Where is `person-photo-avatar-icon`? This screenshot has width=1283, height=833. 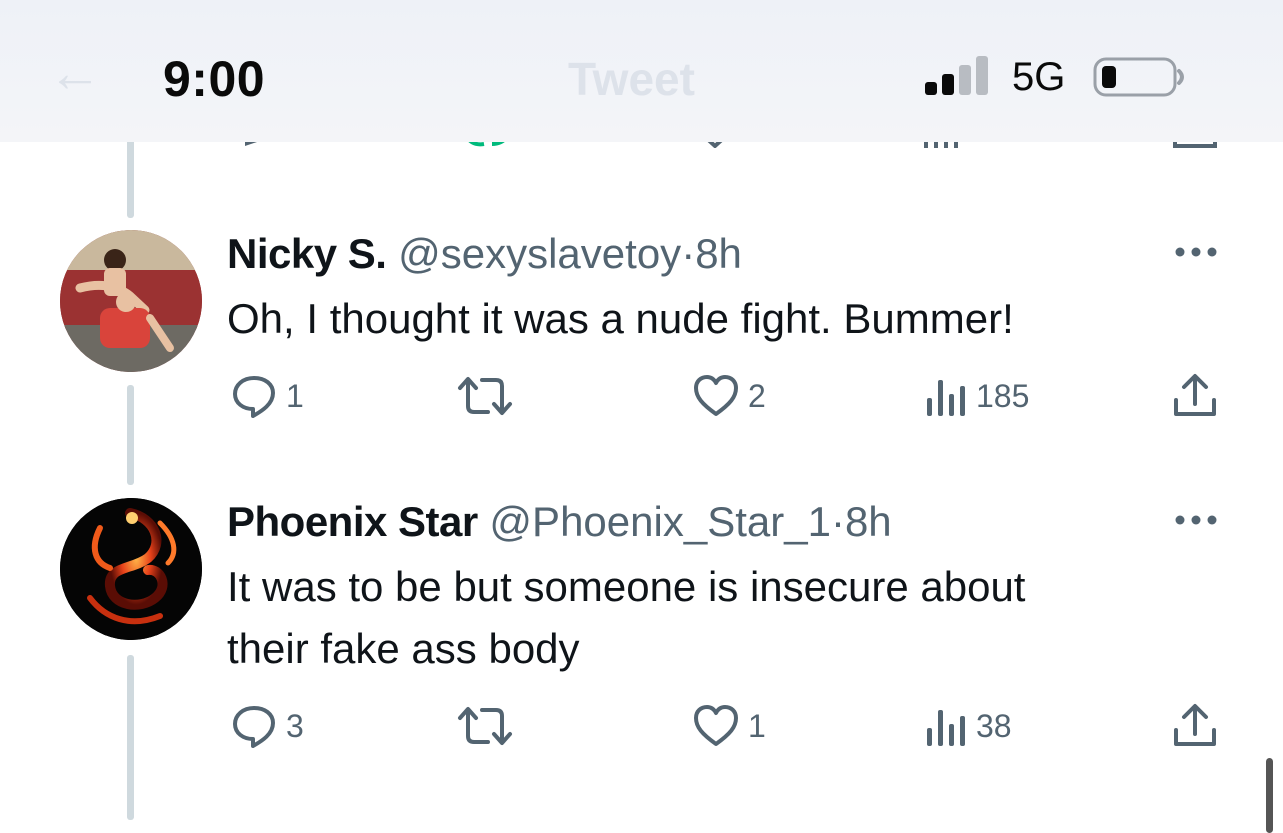 person-photo-avatar-icon is located at coordinates (131, 301).